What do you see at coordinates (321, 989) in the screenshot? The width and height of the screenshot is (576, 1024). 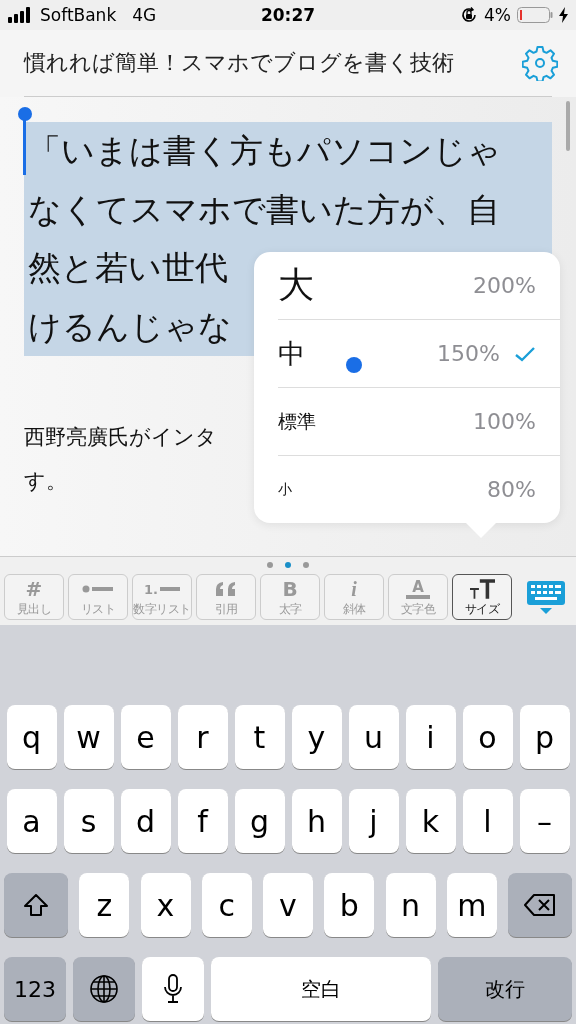 I see `space-key: 空白` at bounding box center [321, 989].